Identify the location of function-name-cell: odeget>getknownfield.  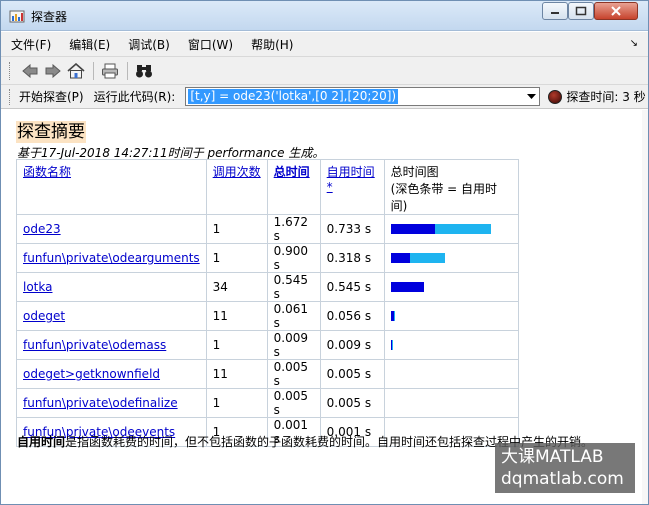
(111, 374).